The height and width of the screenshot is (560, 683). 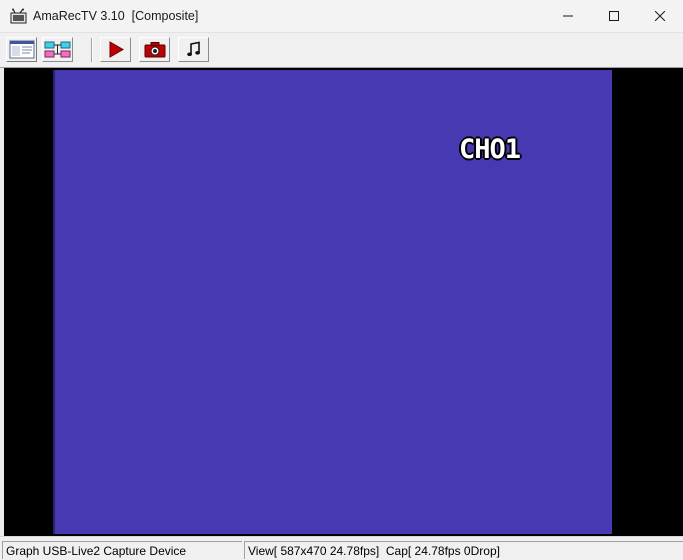 I want to click on channel-osd-text: CHO1, so click(x=490, y=149).